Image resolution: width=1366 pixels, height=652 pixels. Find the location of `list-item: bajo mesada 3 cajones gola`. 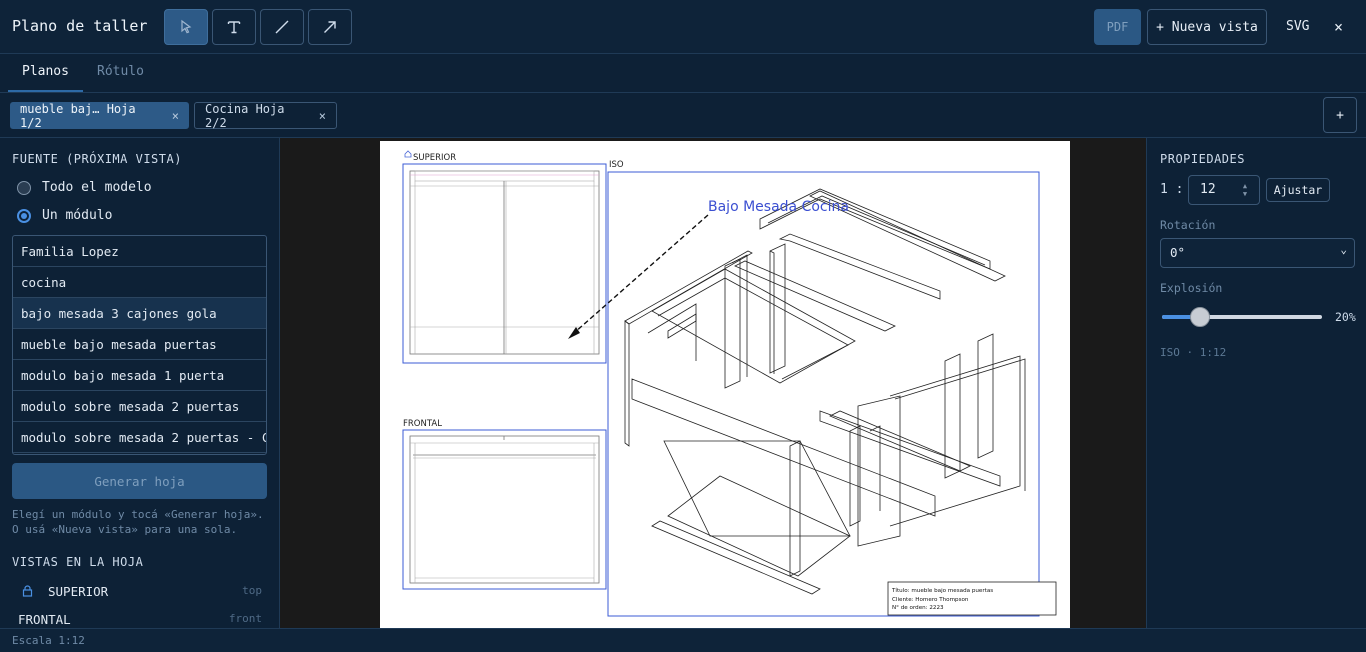

list-item: bajo mesada 3 cajones gola is located at coordinates (139, 313).